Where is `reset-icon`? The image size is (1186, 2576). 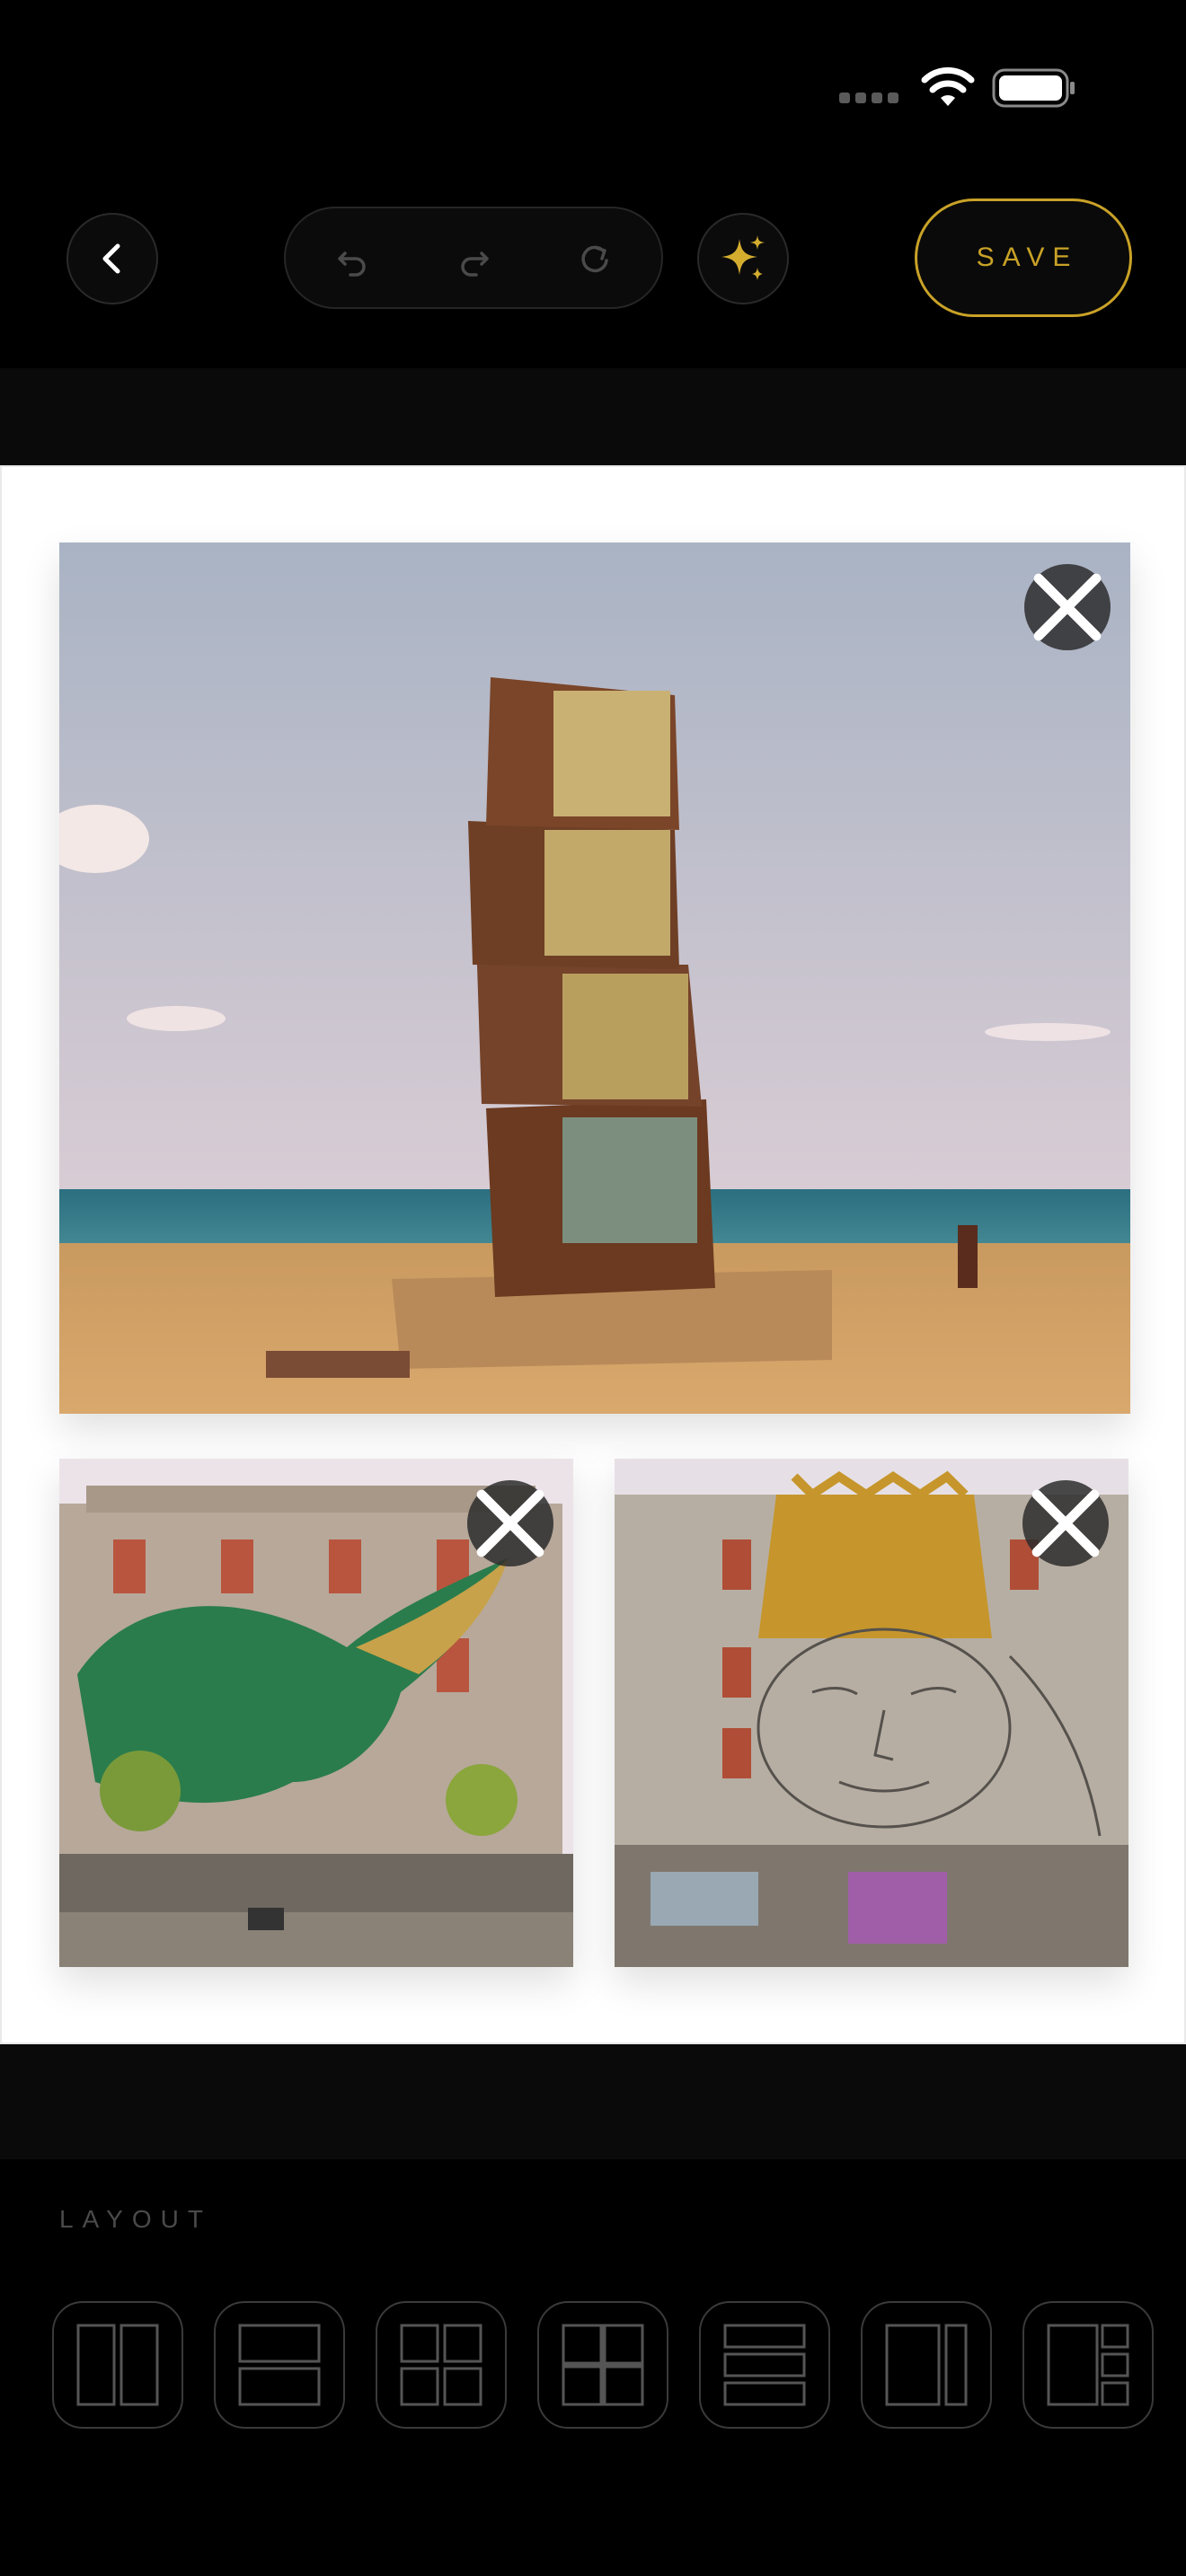
reset-icon is located at coordinates (594, 259).